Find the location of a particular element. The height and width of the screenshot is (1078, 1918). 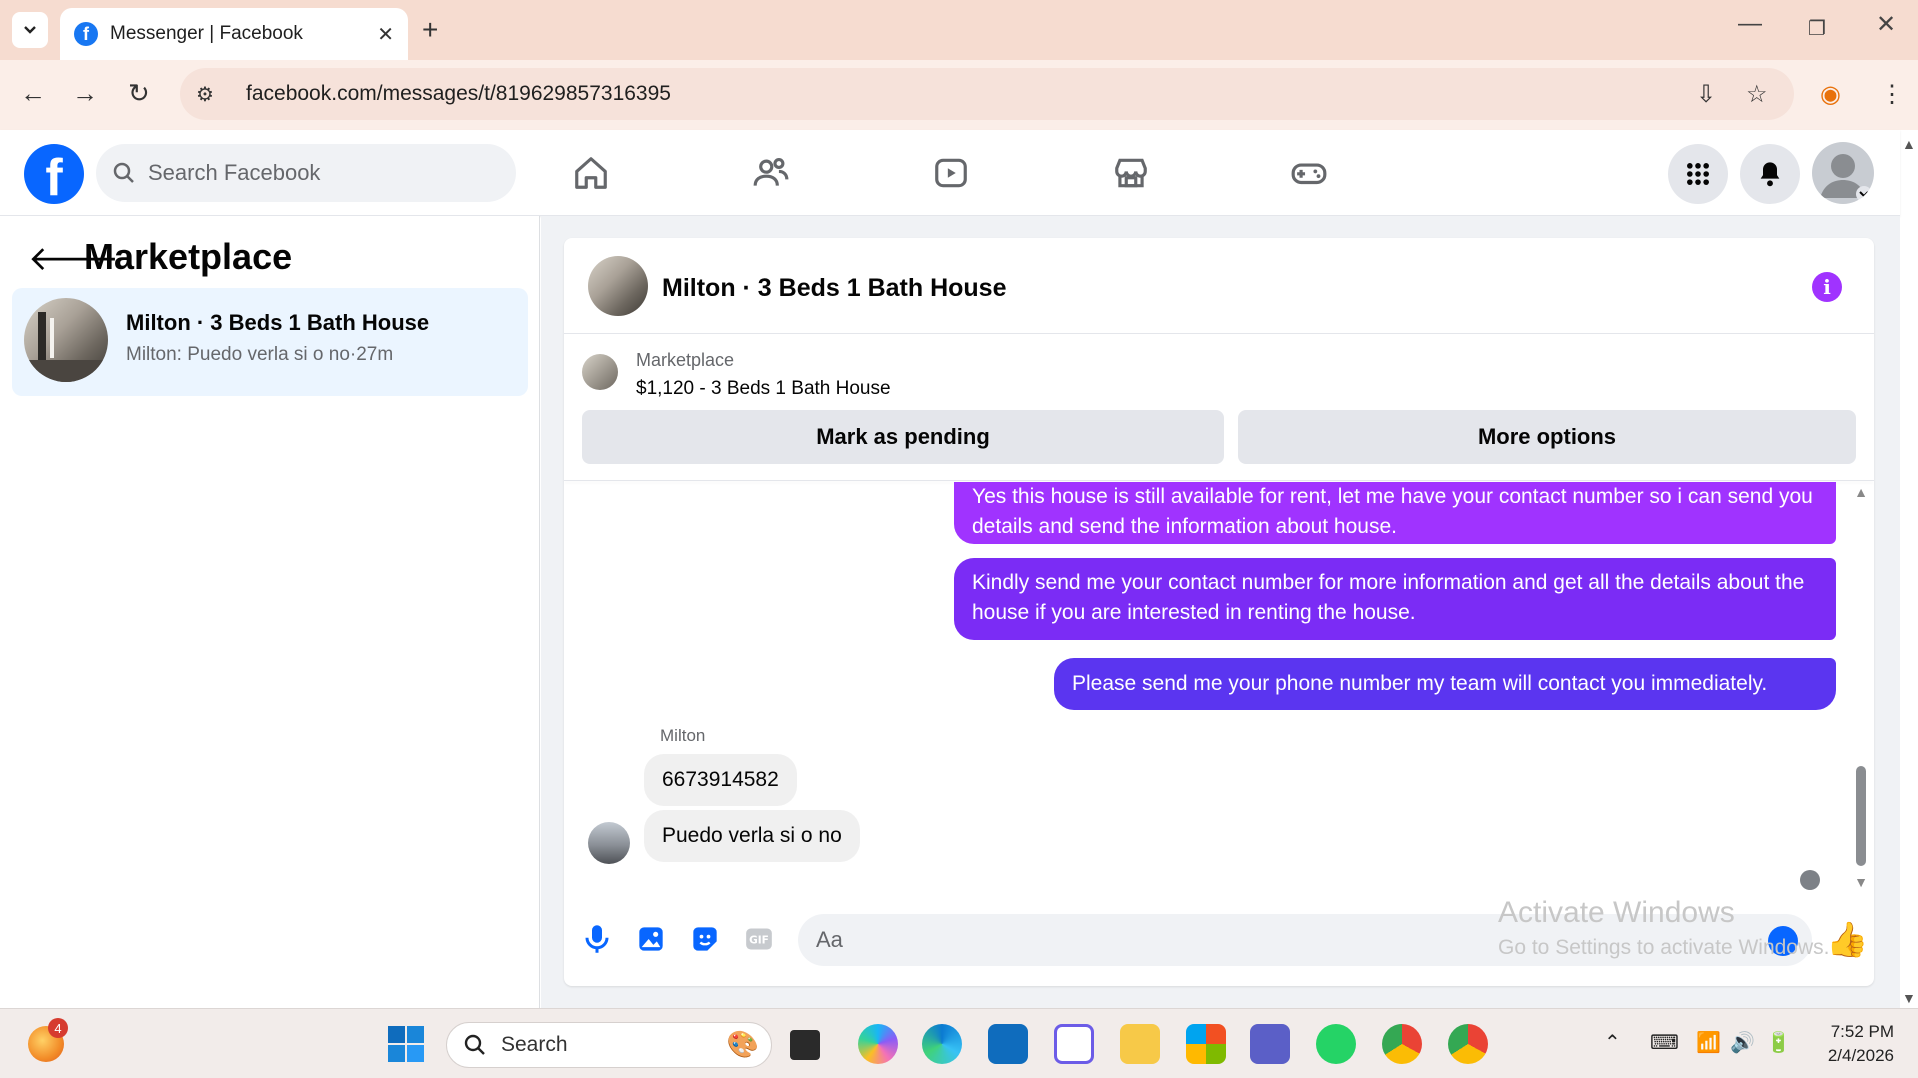

nav-friends is located at coordinates (771, 173).